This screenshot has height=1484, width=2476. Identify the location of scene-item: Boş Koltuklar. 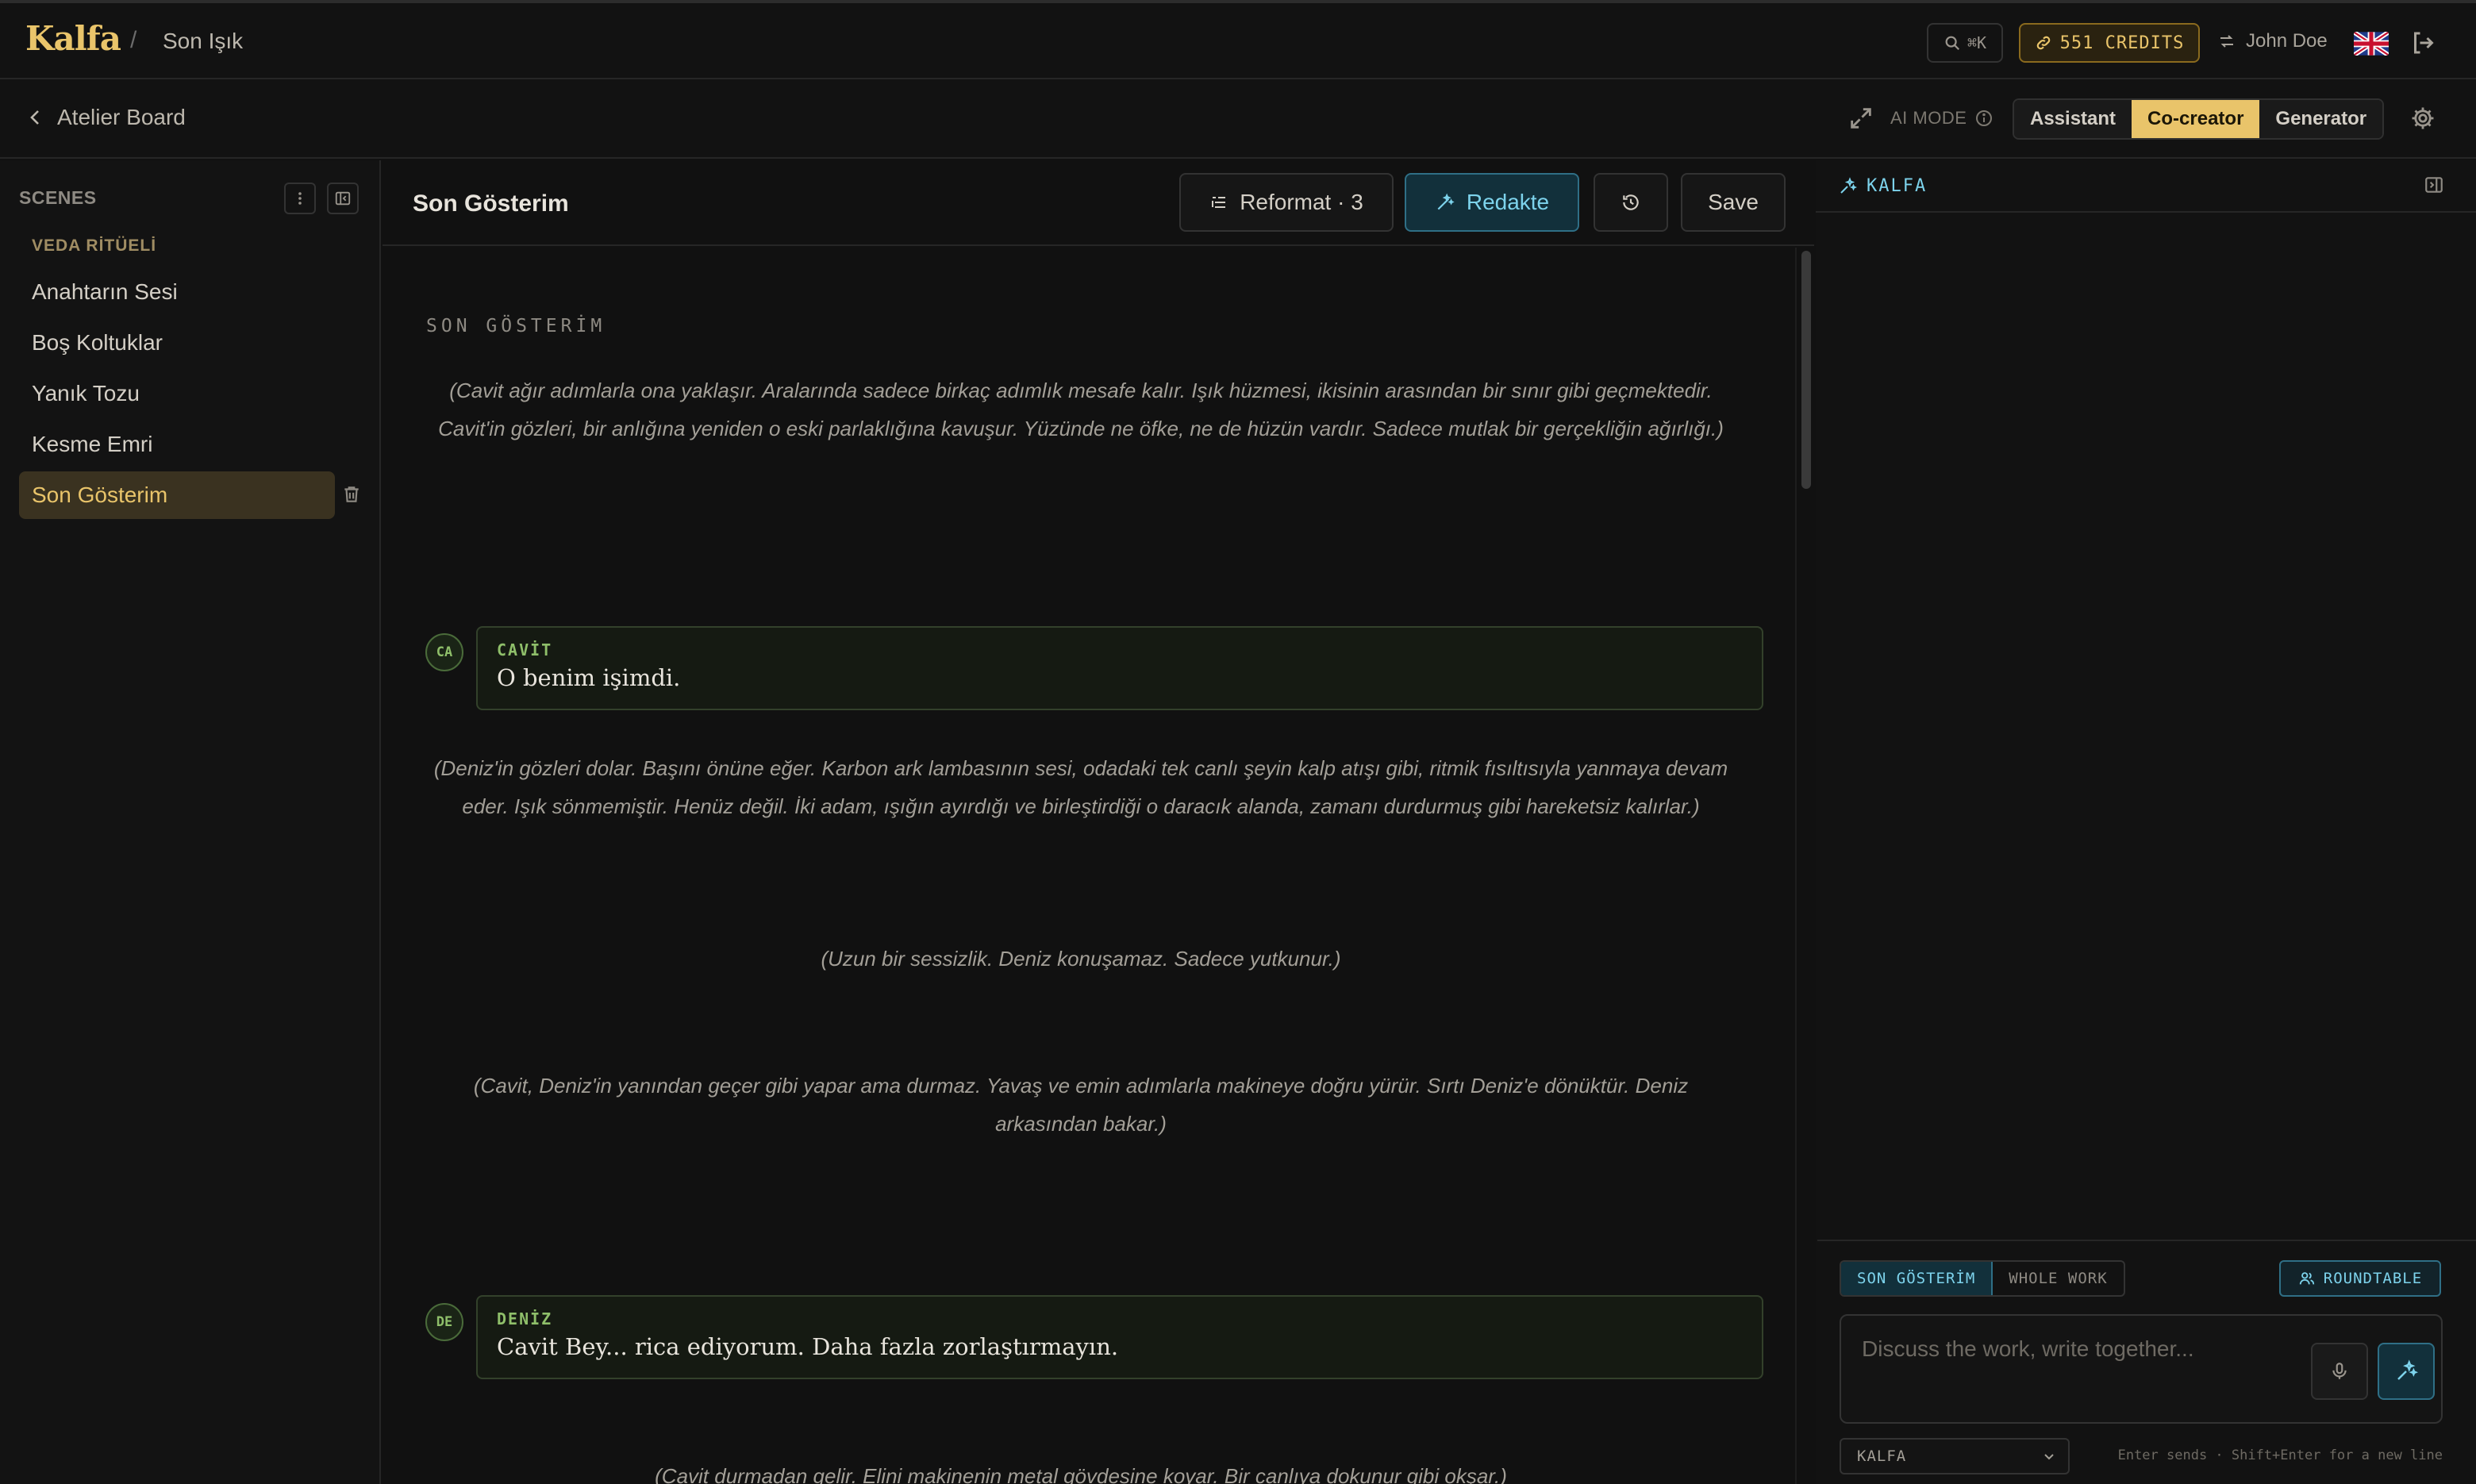
(177, 343).